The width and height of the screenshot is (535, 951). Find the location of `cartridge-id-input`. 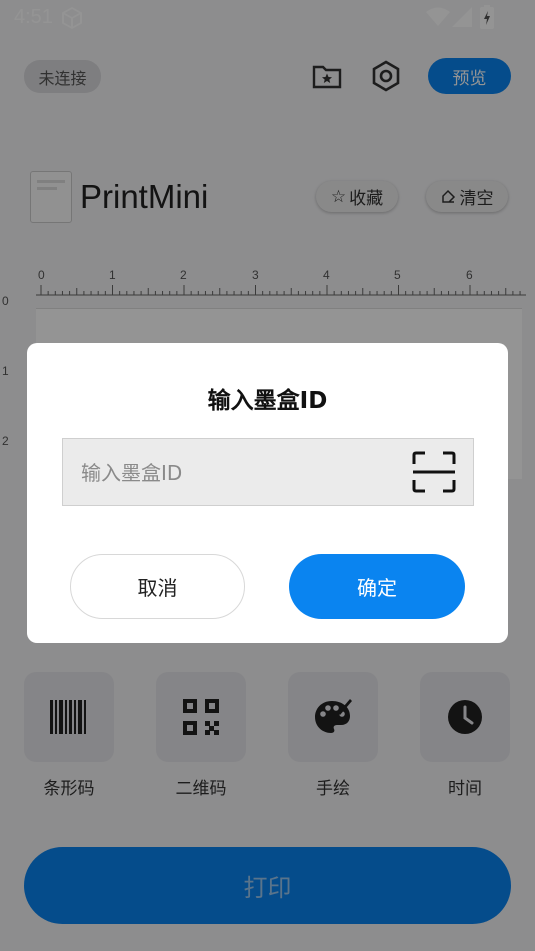

cartridge-id-input is located at coordinates (241, 473).